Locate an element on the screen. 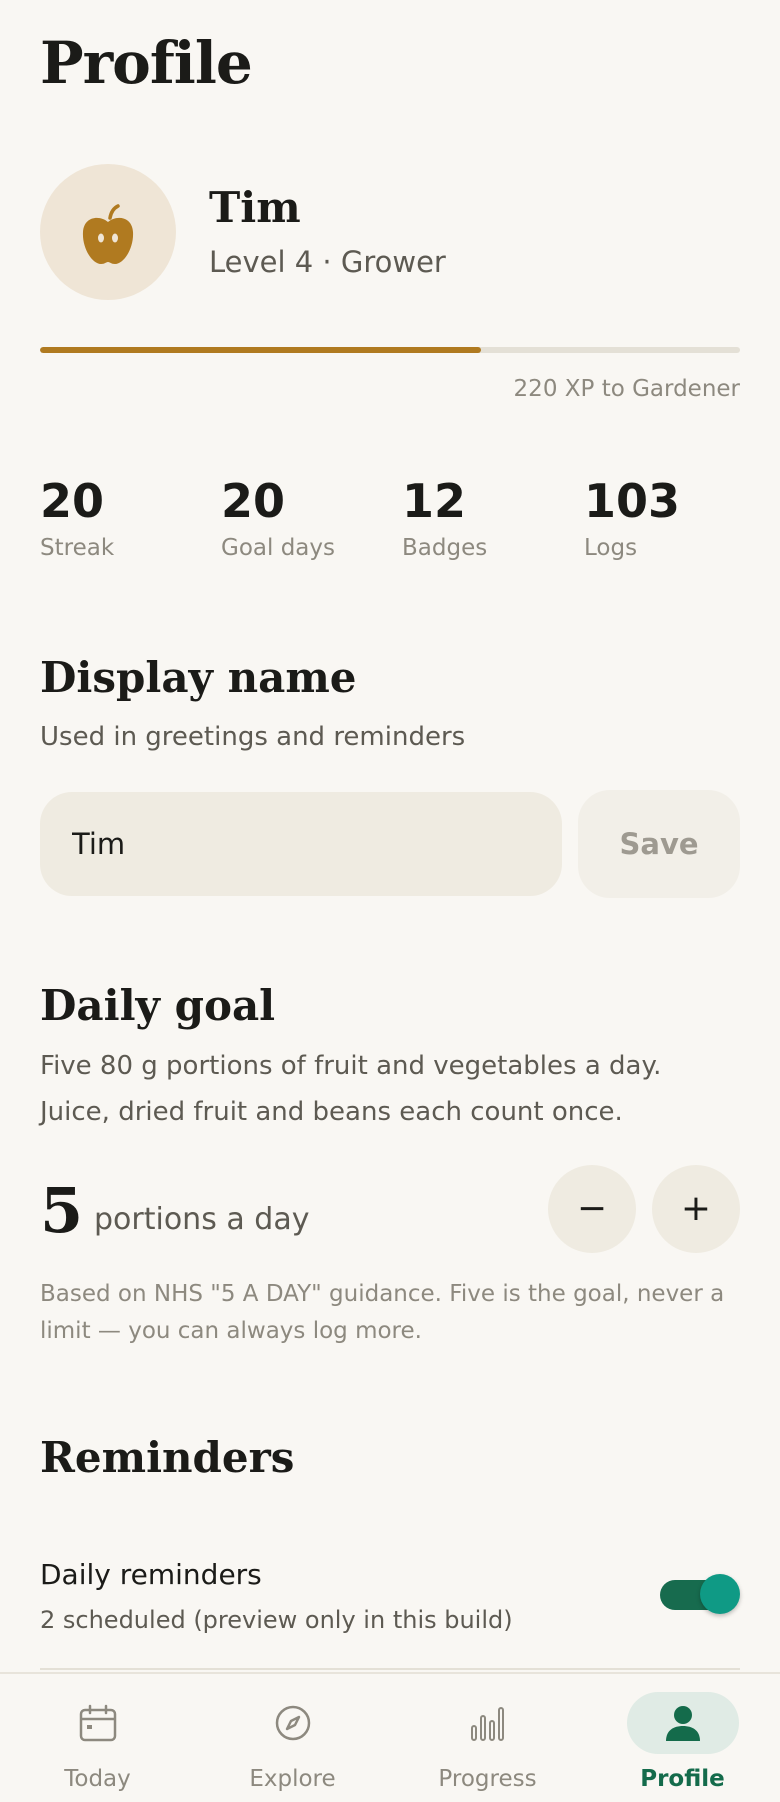 The height and width of the screenshot is (1802, 780). stat-value: 103 is located at coordinates (632, 501).